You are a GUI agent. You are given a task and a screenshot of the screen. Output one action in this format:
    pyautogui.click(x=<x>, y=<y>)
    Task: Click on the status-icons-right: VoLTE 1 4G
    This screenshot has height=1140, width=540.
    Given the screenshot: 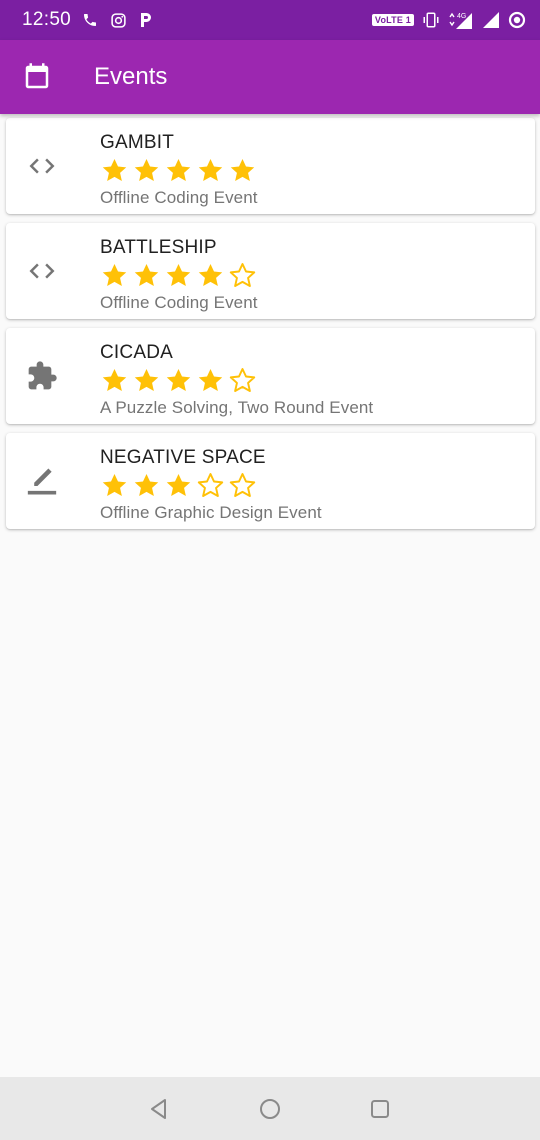 What is the action you would take?
    pyautogui.click(x=448, y=20)
    